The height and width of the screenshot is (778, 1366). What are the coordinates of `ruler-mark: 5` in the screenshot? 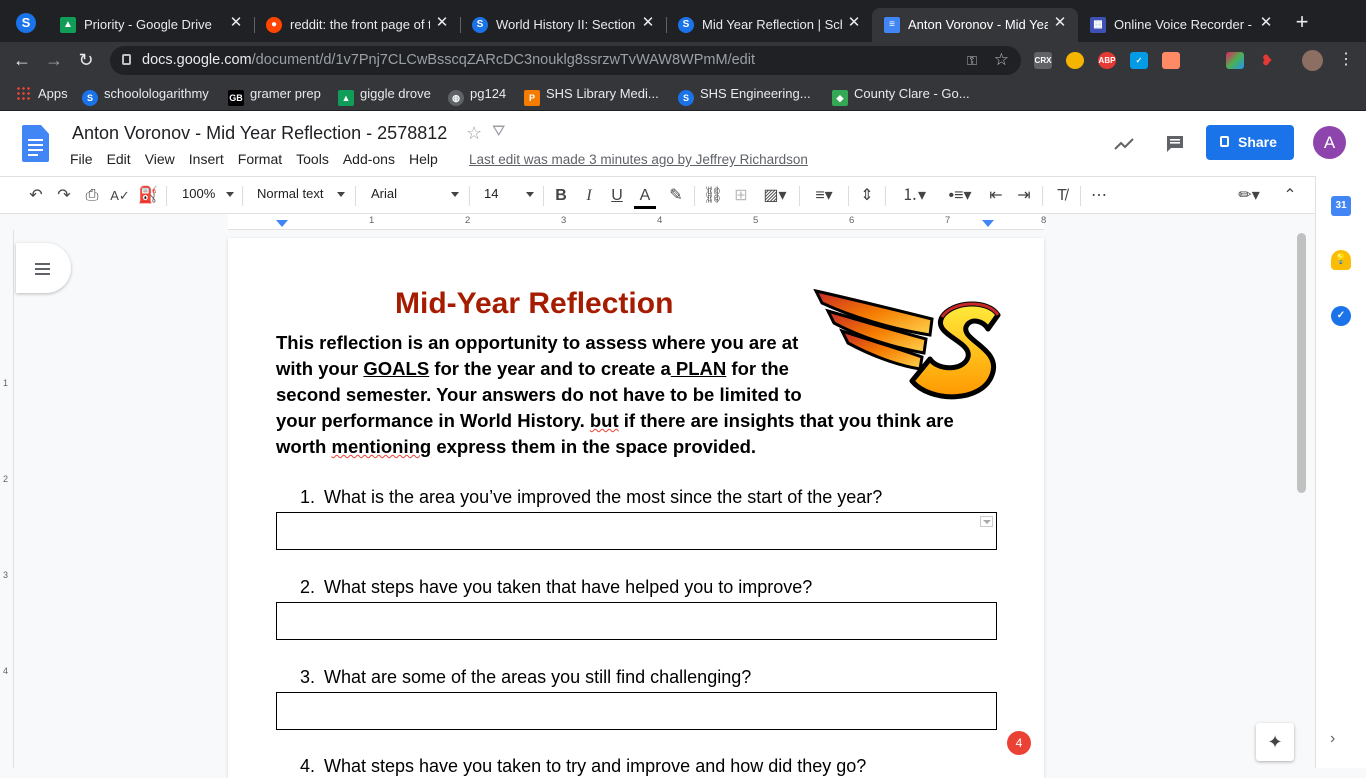 It's located at (756, 220).